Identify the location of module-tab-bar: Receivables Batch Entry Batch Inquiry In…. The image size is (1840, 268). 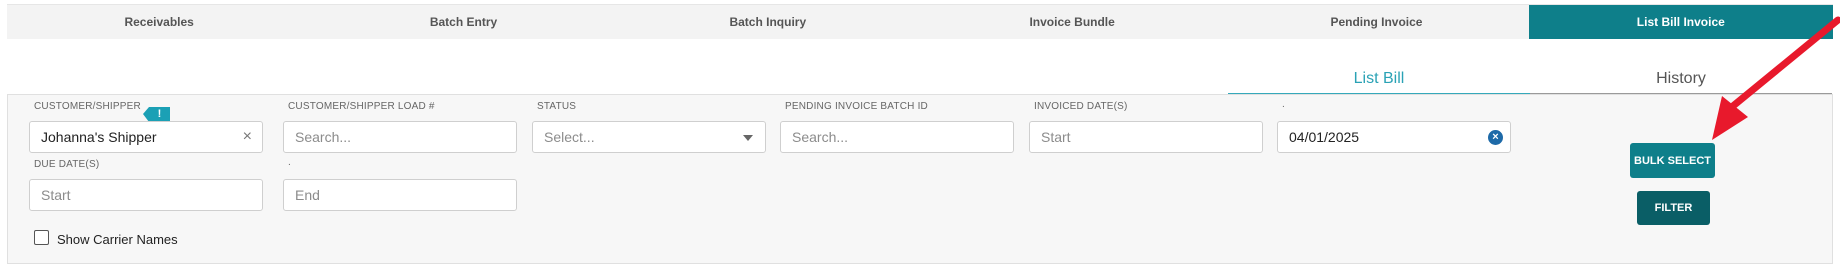
(920, 21).